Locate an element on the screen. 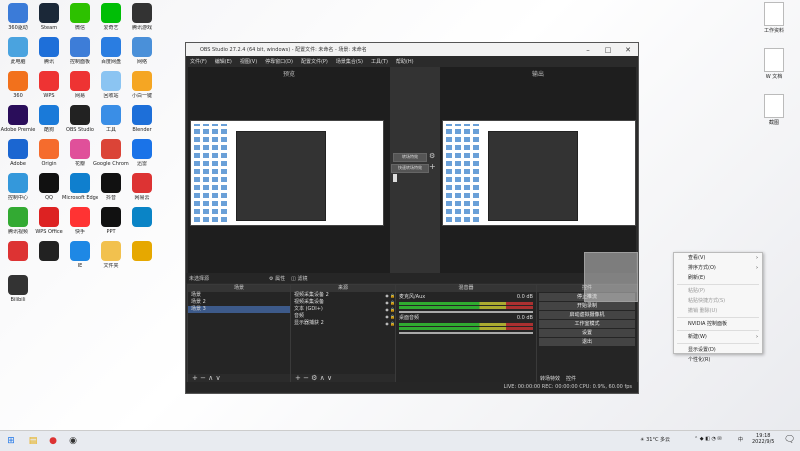  context-menu-item: NVIDIA 控制面板 is located at coordinates (718, 324).